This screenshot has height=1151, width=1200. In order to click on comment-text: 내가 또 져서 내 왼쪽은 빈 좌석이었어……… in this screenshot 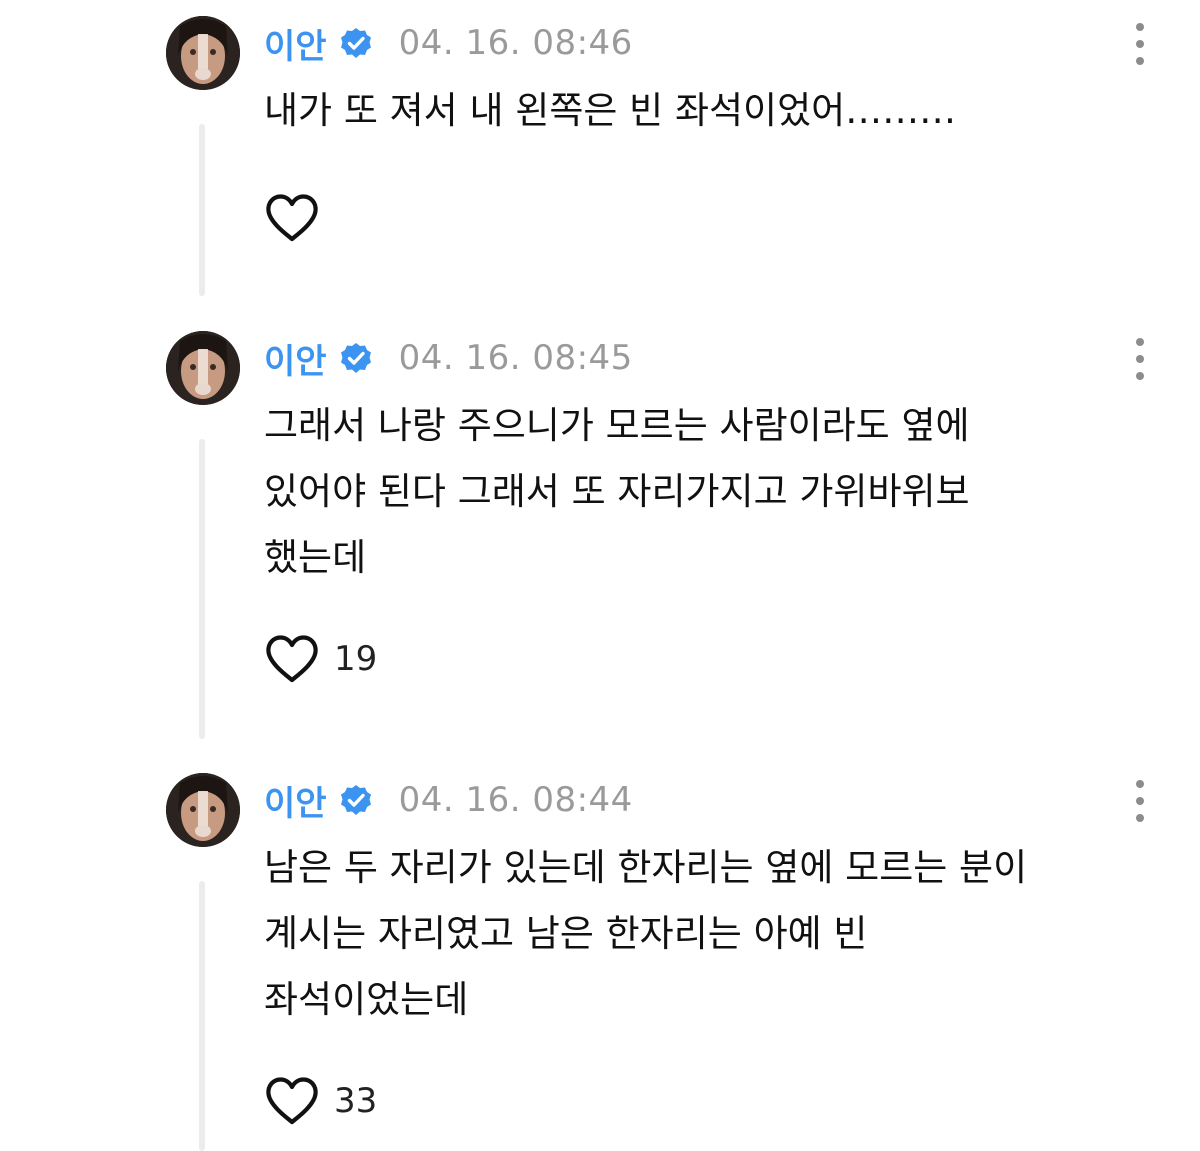, I will do `click(610, 110)`.